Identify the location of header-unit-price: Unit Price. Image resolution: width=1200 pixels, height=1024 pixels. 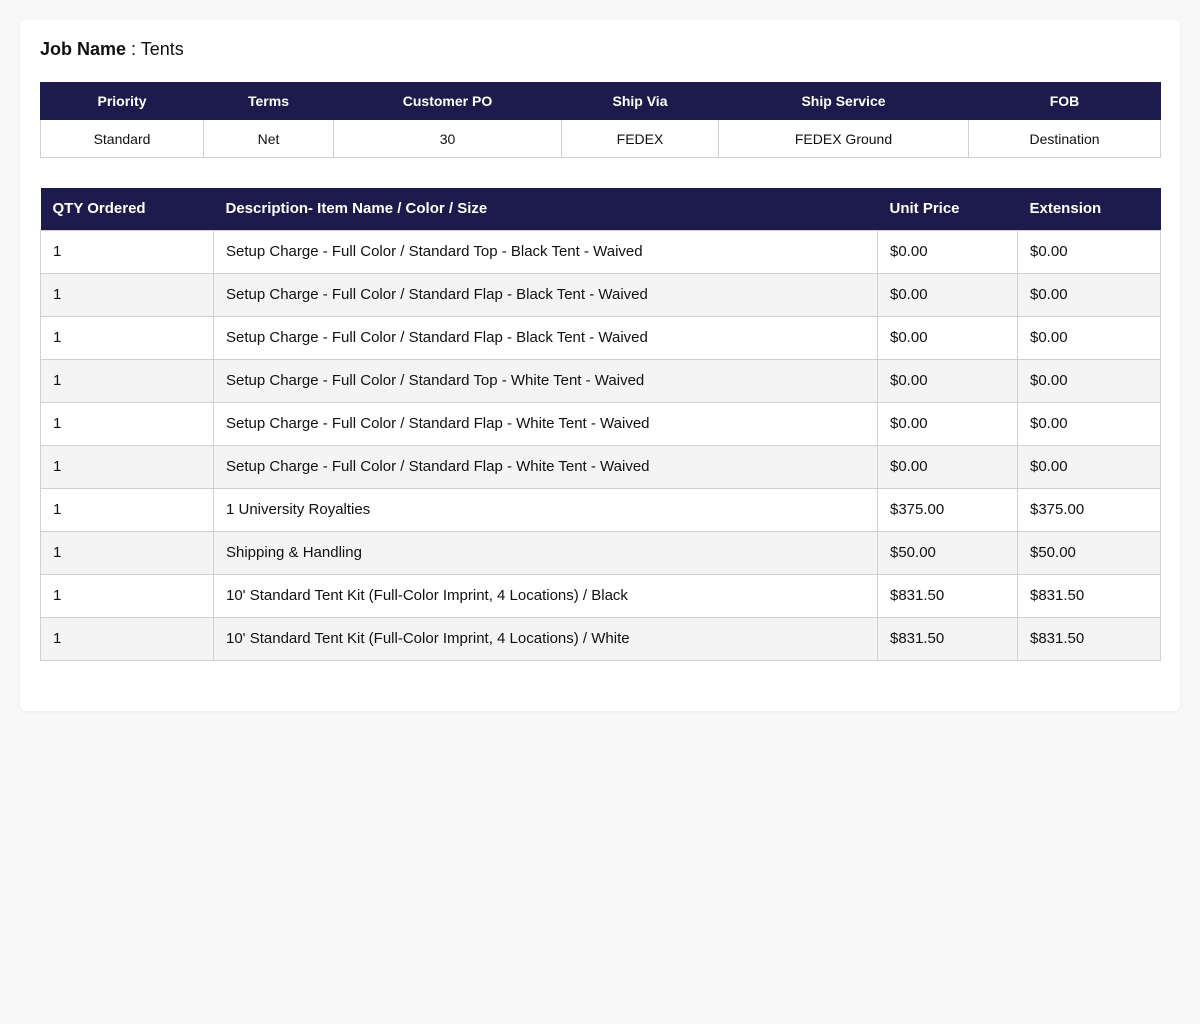
(947, 209).